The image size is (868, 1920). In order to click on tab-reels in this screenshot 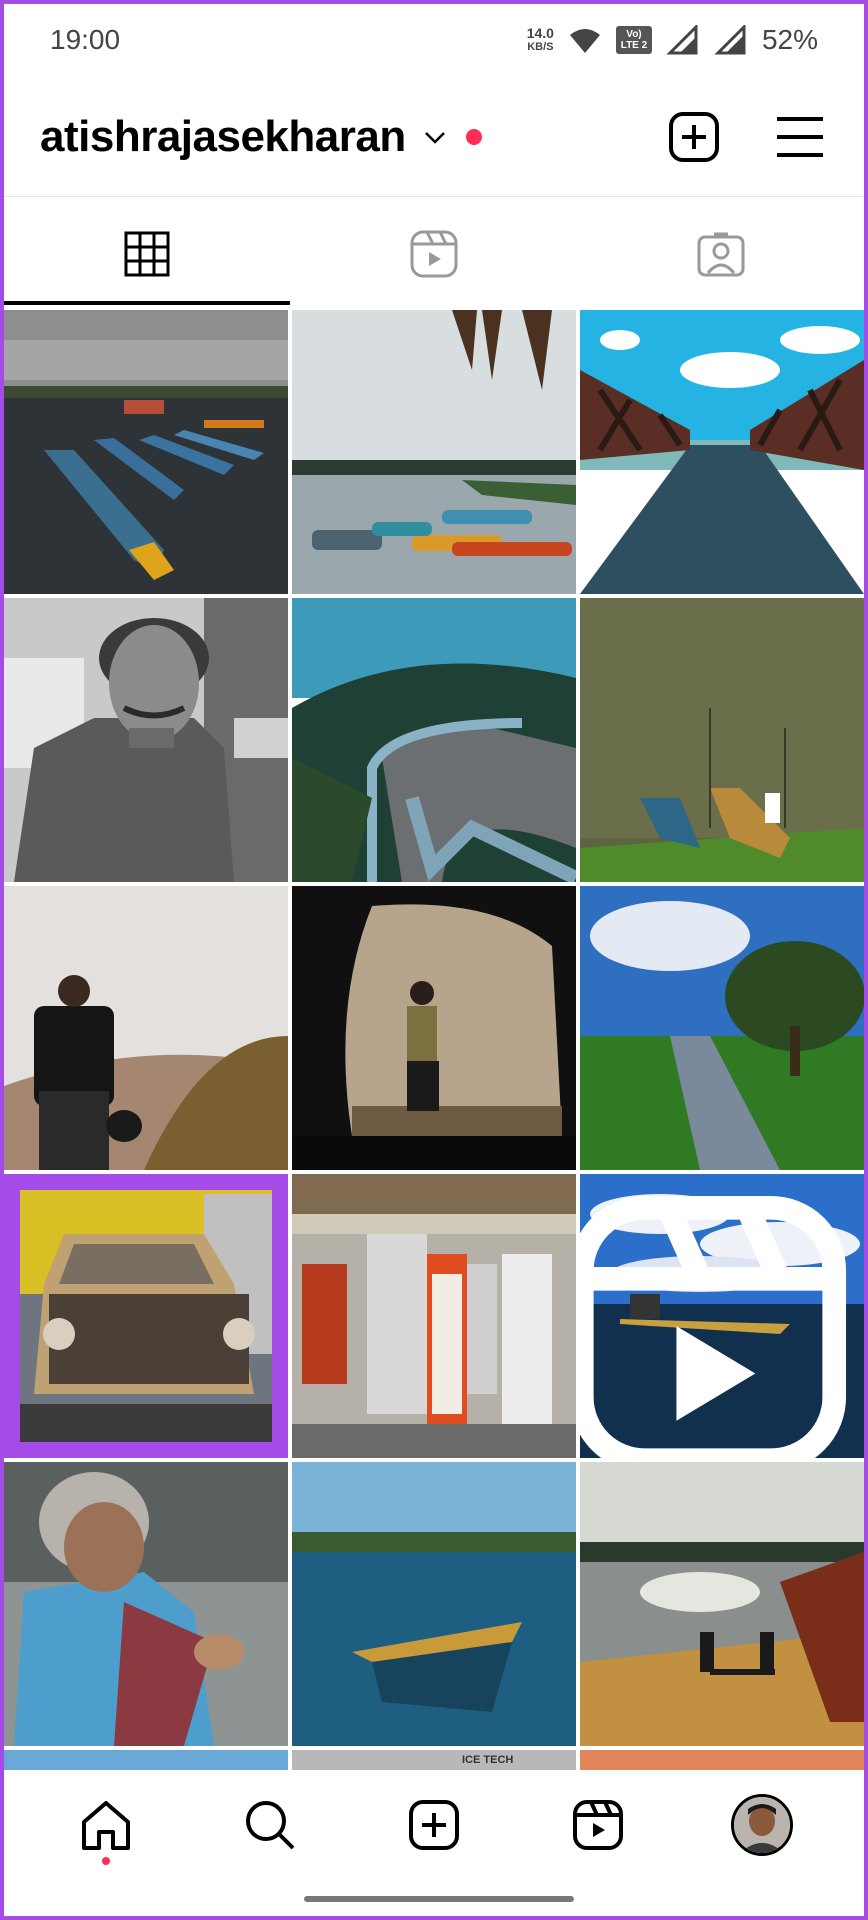, I will do `click(434, 254)`.